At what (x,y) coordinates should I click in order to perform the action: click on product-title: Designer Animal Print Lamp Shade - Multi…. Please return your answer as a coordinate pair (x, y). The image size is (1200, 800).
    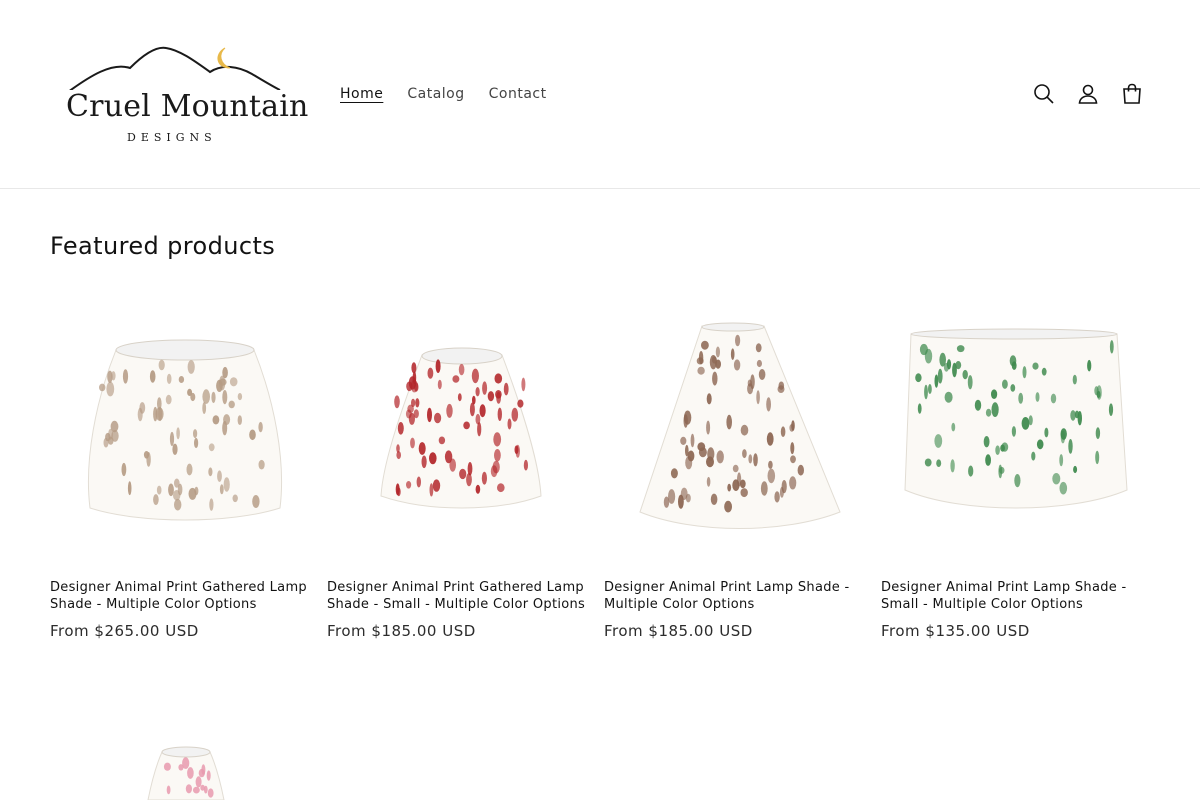
    Looking at the image, I should click on (737, 596).